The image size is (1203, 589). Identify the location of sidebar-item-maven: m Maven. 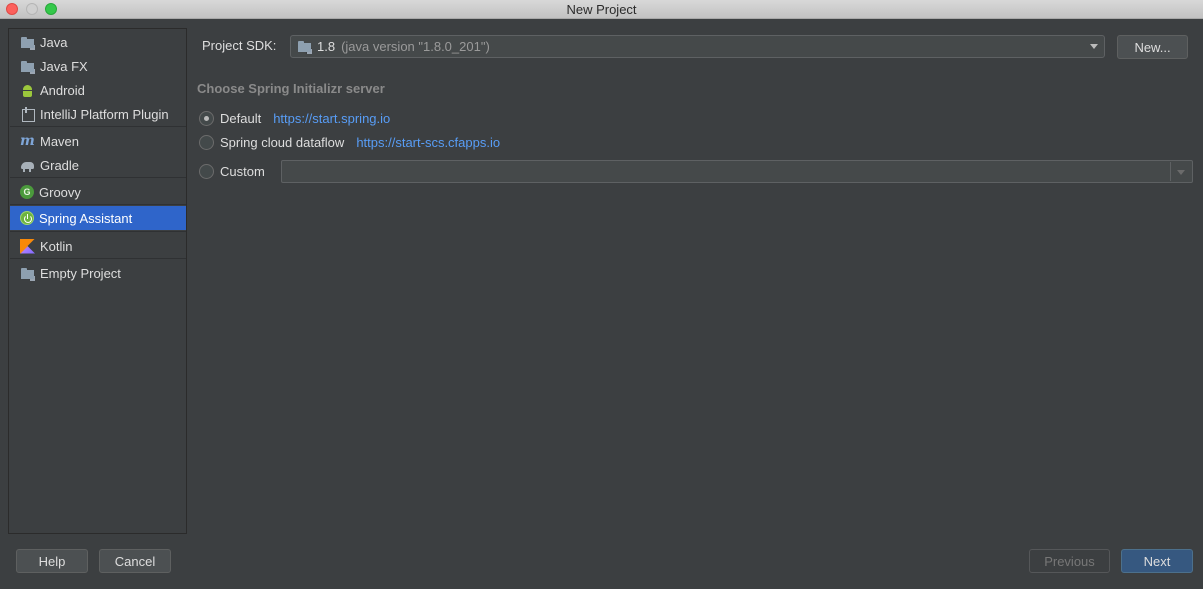
(98, 141).